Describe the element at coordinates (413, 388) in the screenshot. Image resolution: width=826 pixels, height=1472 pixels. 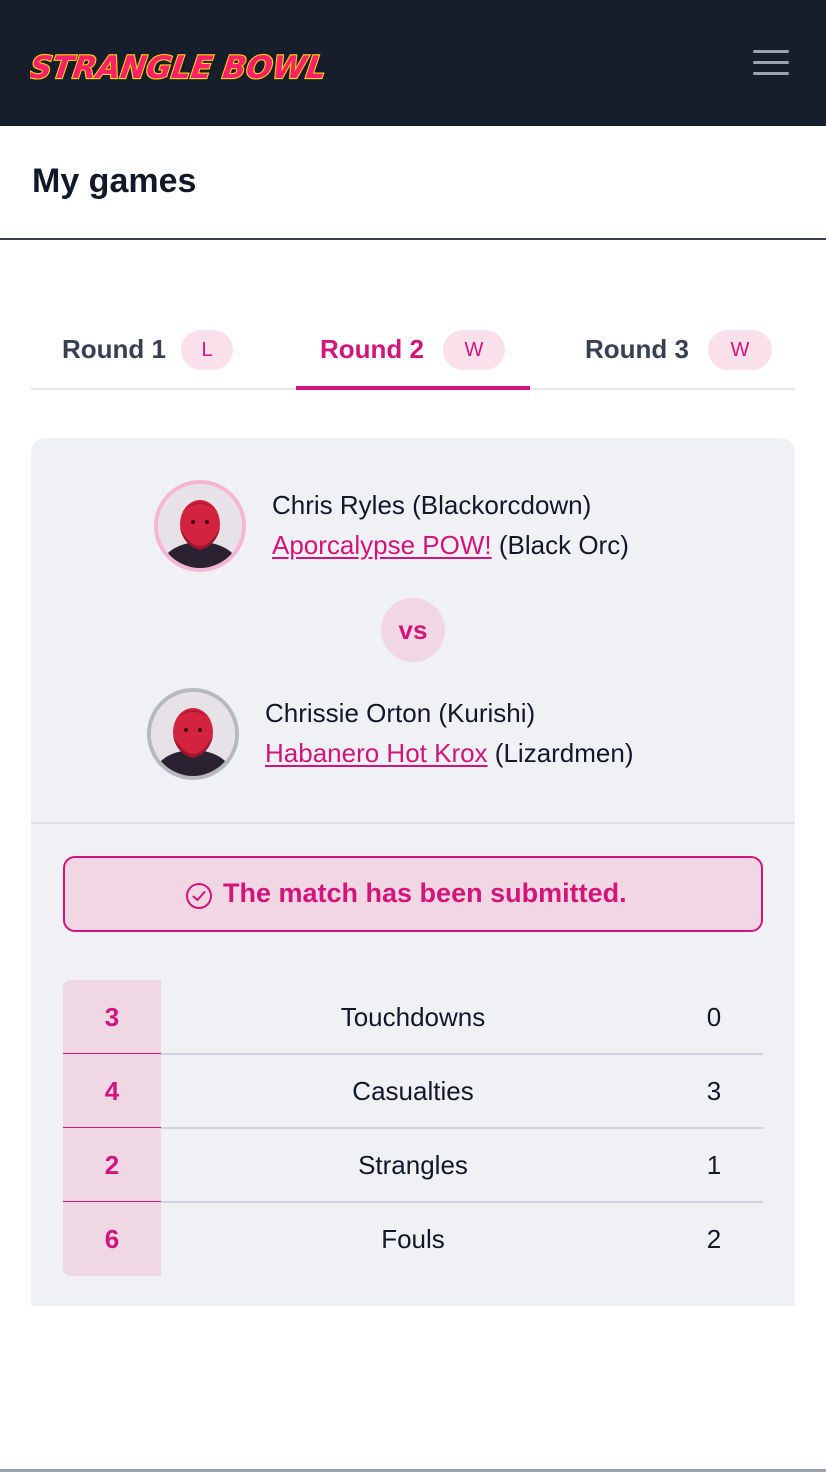
I see `active-tab-indicator` at that location.